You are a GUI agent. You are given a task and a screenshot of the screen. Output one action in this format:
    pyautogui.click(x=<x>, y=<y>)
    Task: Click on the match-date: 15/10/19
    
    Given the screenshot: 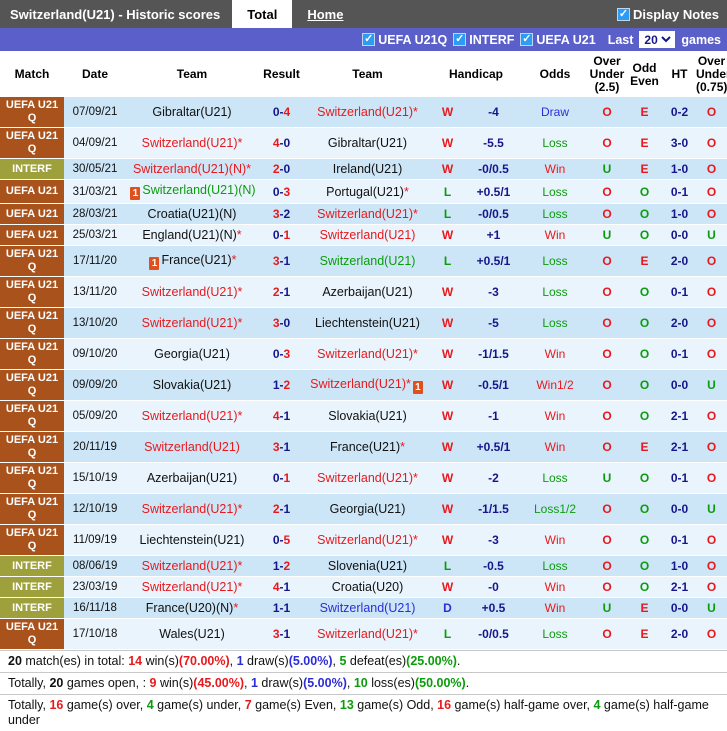 What is the action you would take?
    pyautogui.click(x=95, y=478)
    